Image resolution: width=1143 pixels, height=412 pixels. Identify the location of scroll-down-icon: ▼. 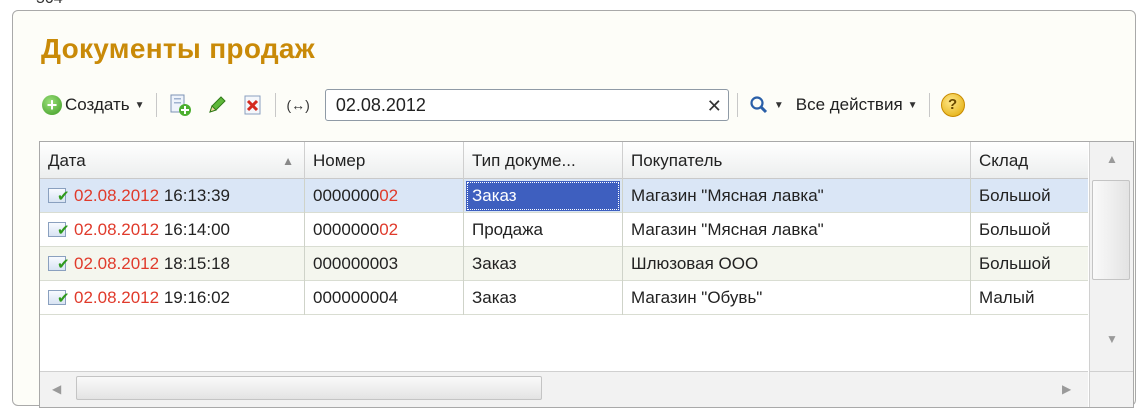
(1112, 339).